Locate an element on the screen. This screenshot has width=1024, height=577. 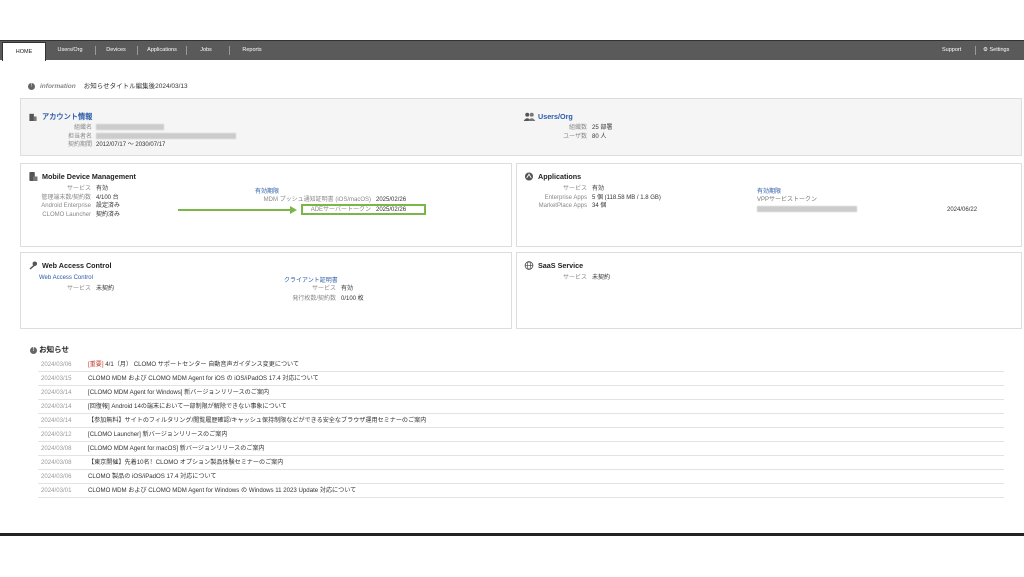
user-count: 80 人 is located at coordinates (599, 136).